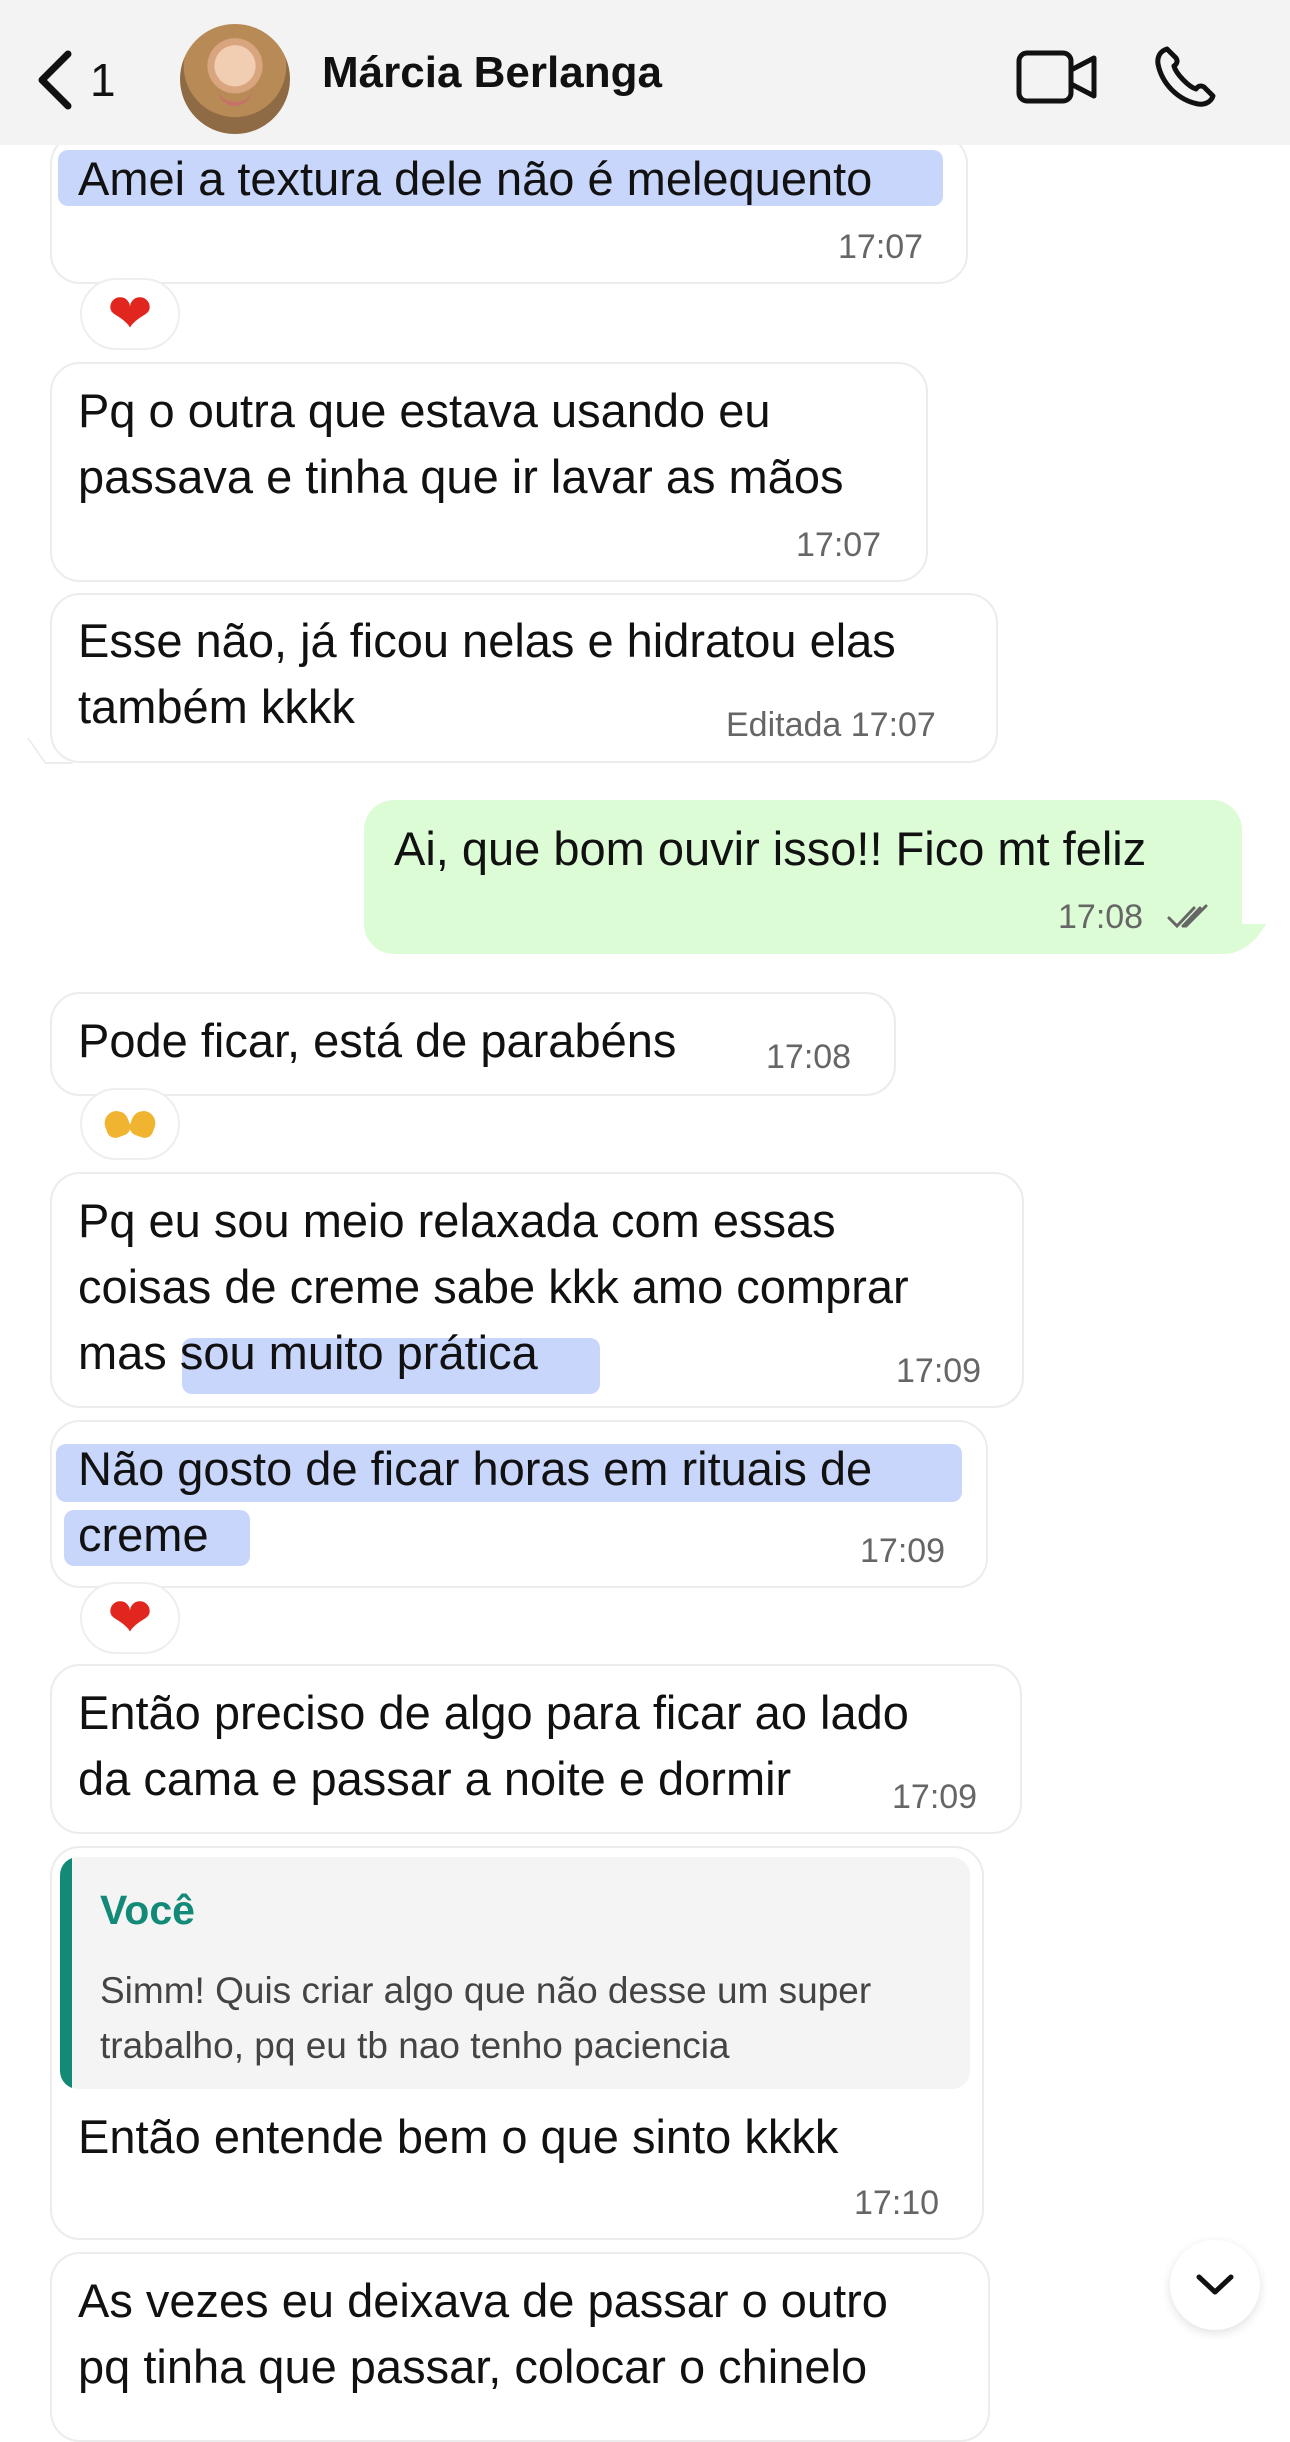  What do you see at coordinates (487, 640) in the screenshot?
I see `message-text: Esse não, já ficou nelas e hidratou elas` at bounding box center [487, 640].